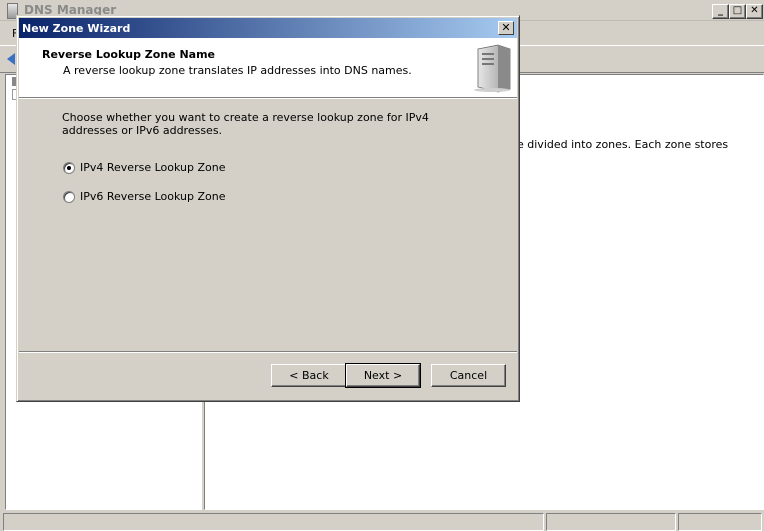 The height and width of the screenshot is (531, 764). I want to click on ipv4-label: IPv4 Reverse Lookup Zone, so click(152, 167).